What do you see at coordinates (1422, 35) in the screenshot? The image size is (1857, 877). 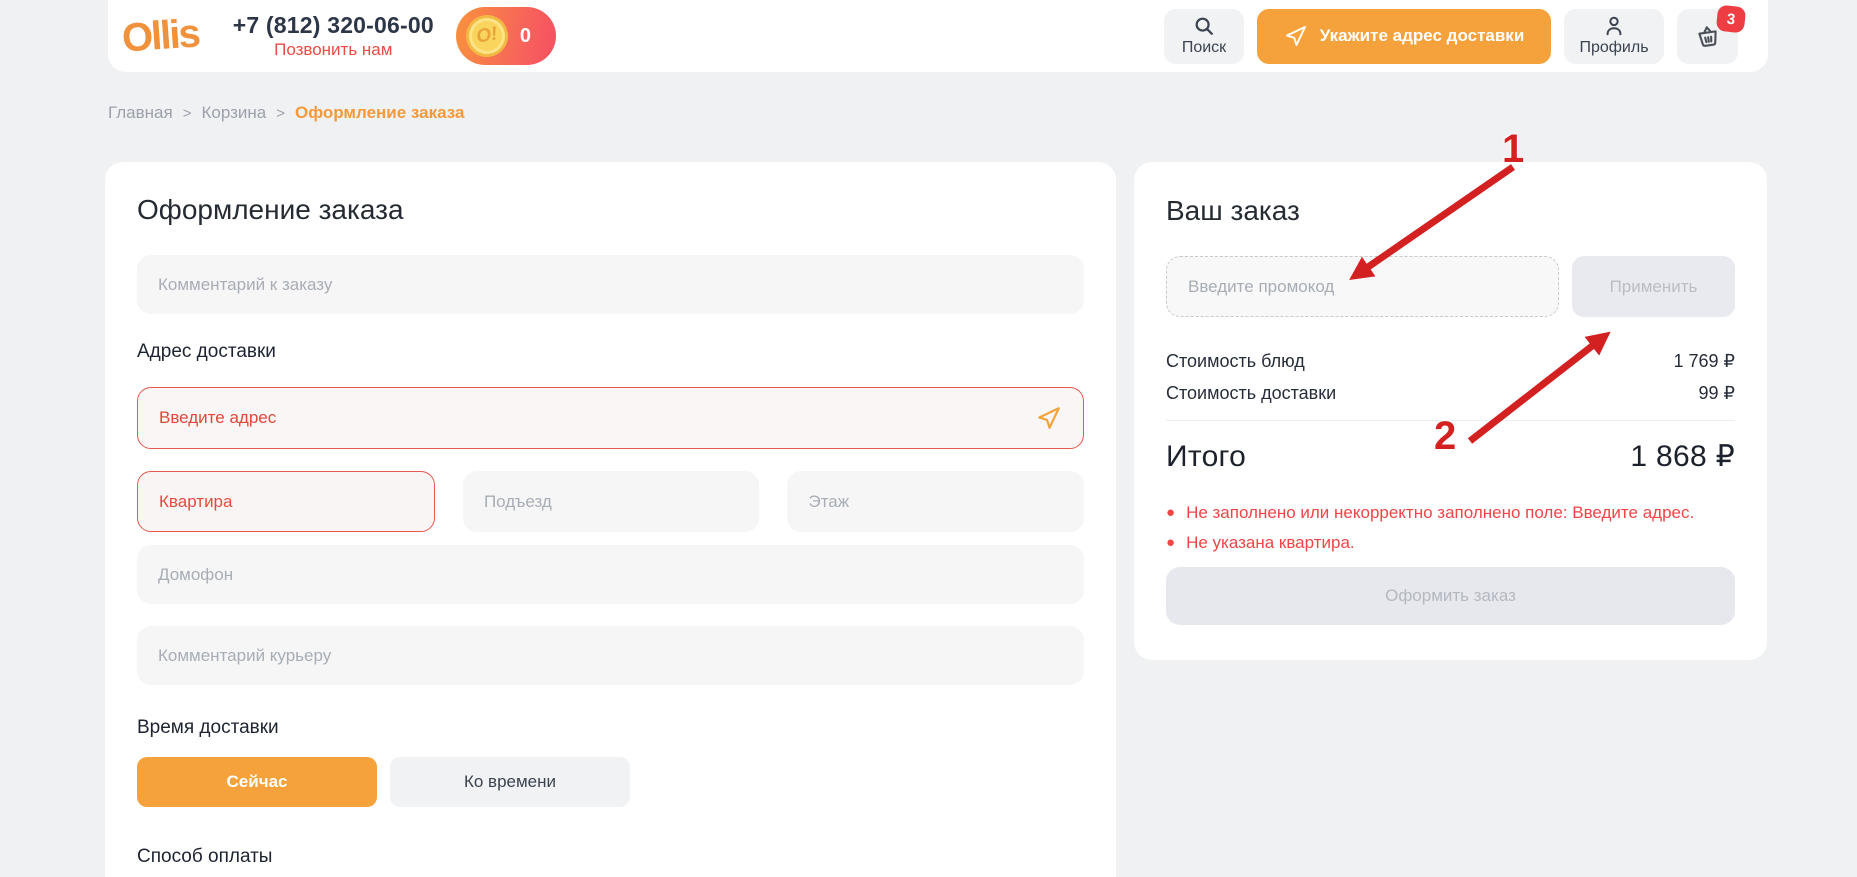 I see `set-delivery-address-label: Укажите адрес доставки` at bounding box center [1422, 35].